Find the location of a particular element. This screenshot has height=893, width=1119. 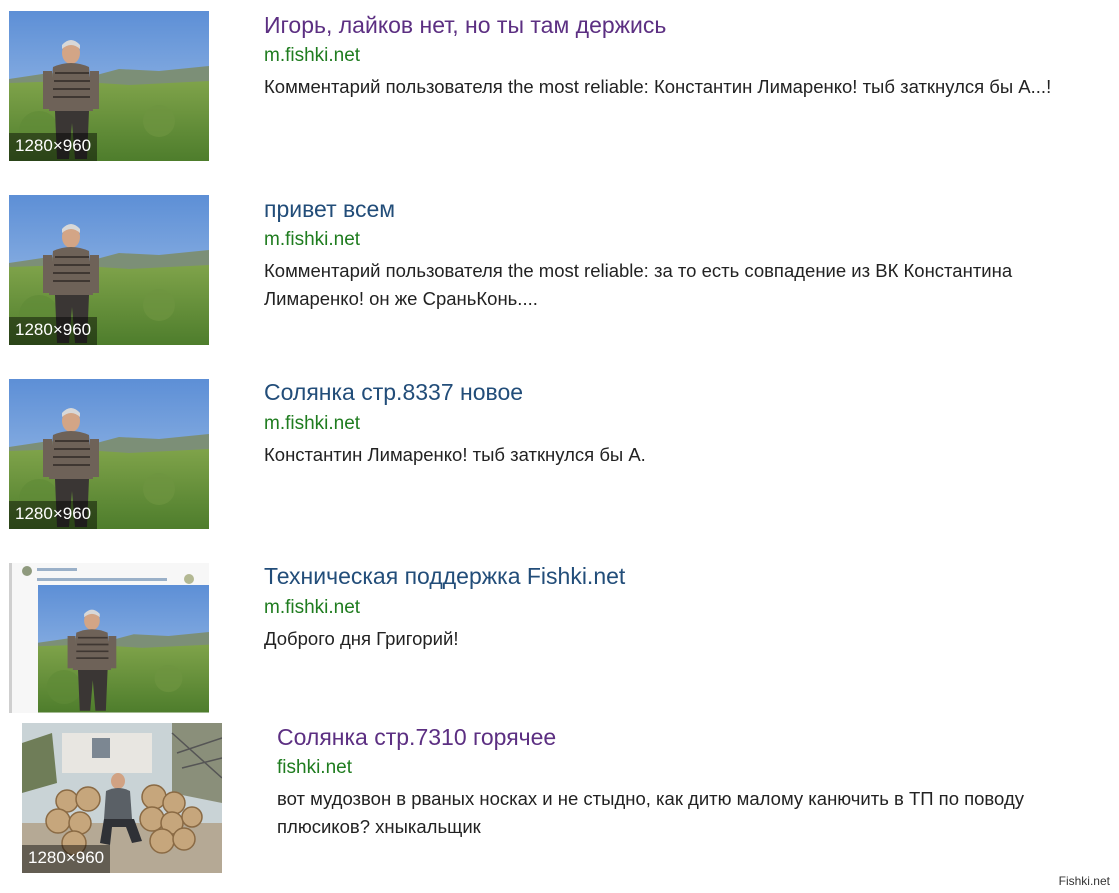

result-title-link: Техническая поддержка Fishki.net is located at coordinates (444, 576).